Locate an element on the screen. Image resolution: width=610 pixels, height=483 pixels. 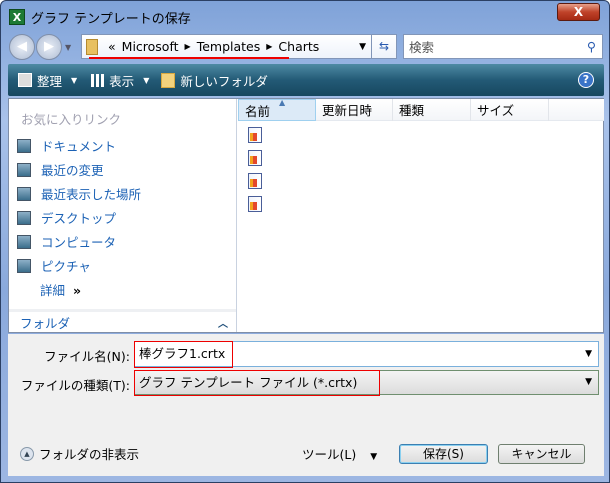
refresh-button: ⇆ is located at coordinates (383, 46).